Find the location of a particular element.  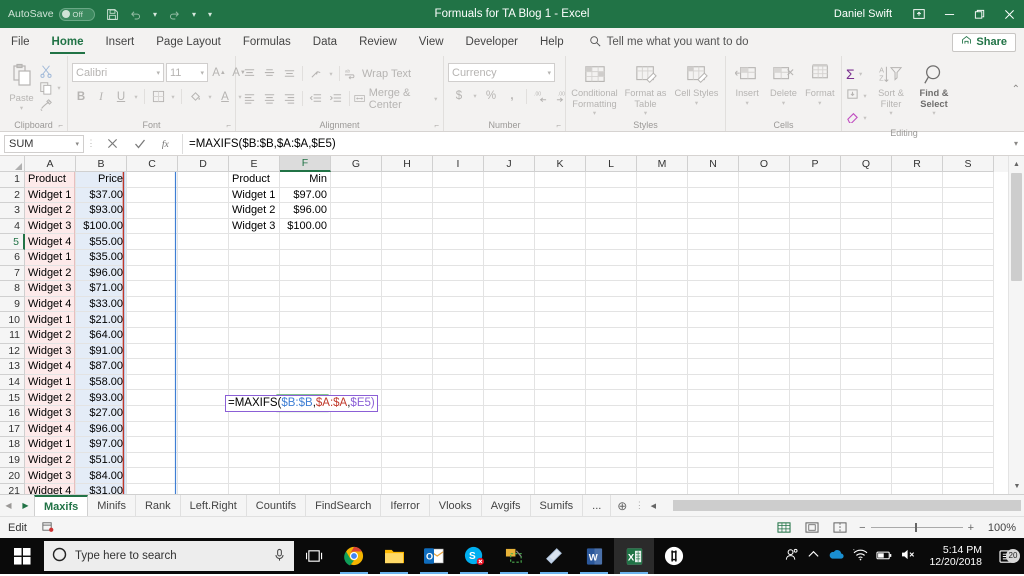

sheet-tab-rank: Rank is located at coordinates (158, 505).